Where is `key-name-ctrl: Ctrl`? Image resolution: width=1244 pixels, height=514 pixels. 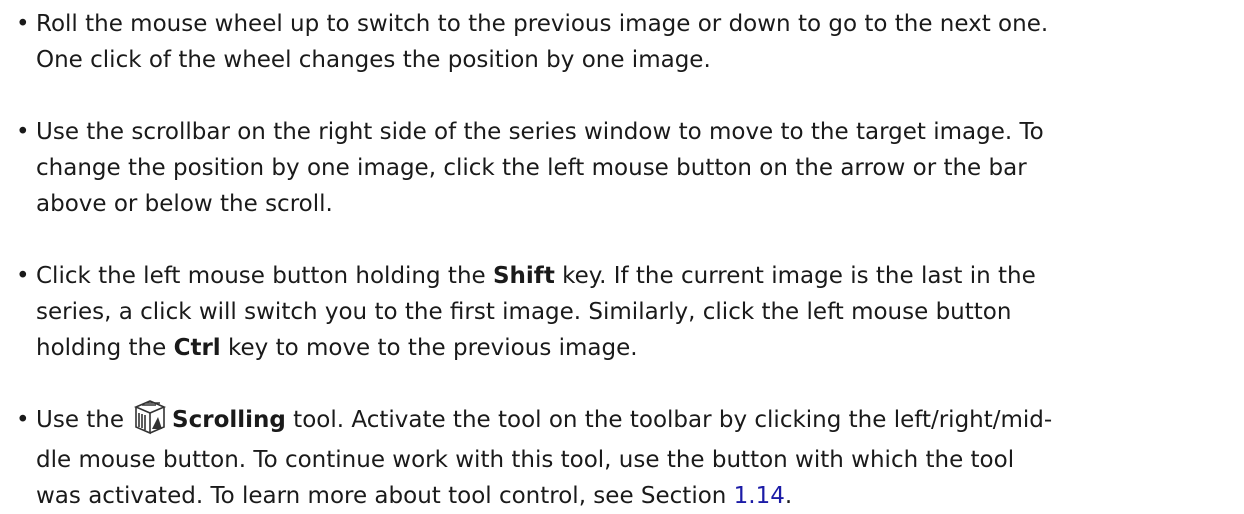 key-name-ctrl: Ctrl is located at coordinates (197, 348).